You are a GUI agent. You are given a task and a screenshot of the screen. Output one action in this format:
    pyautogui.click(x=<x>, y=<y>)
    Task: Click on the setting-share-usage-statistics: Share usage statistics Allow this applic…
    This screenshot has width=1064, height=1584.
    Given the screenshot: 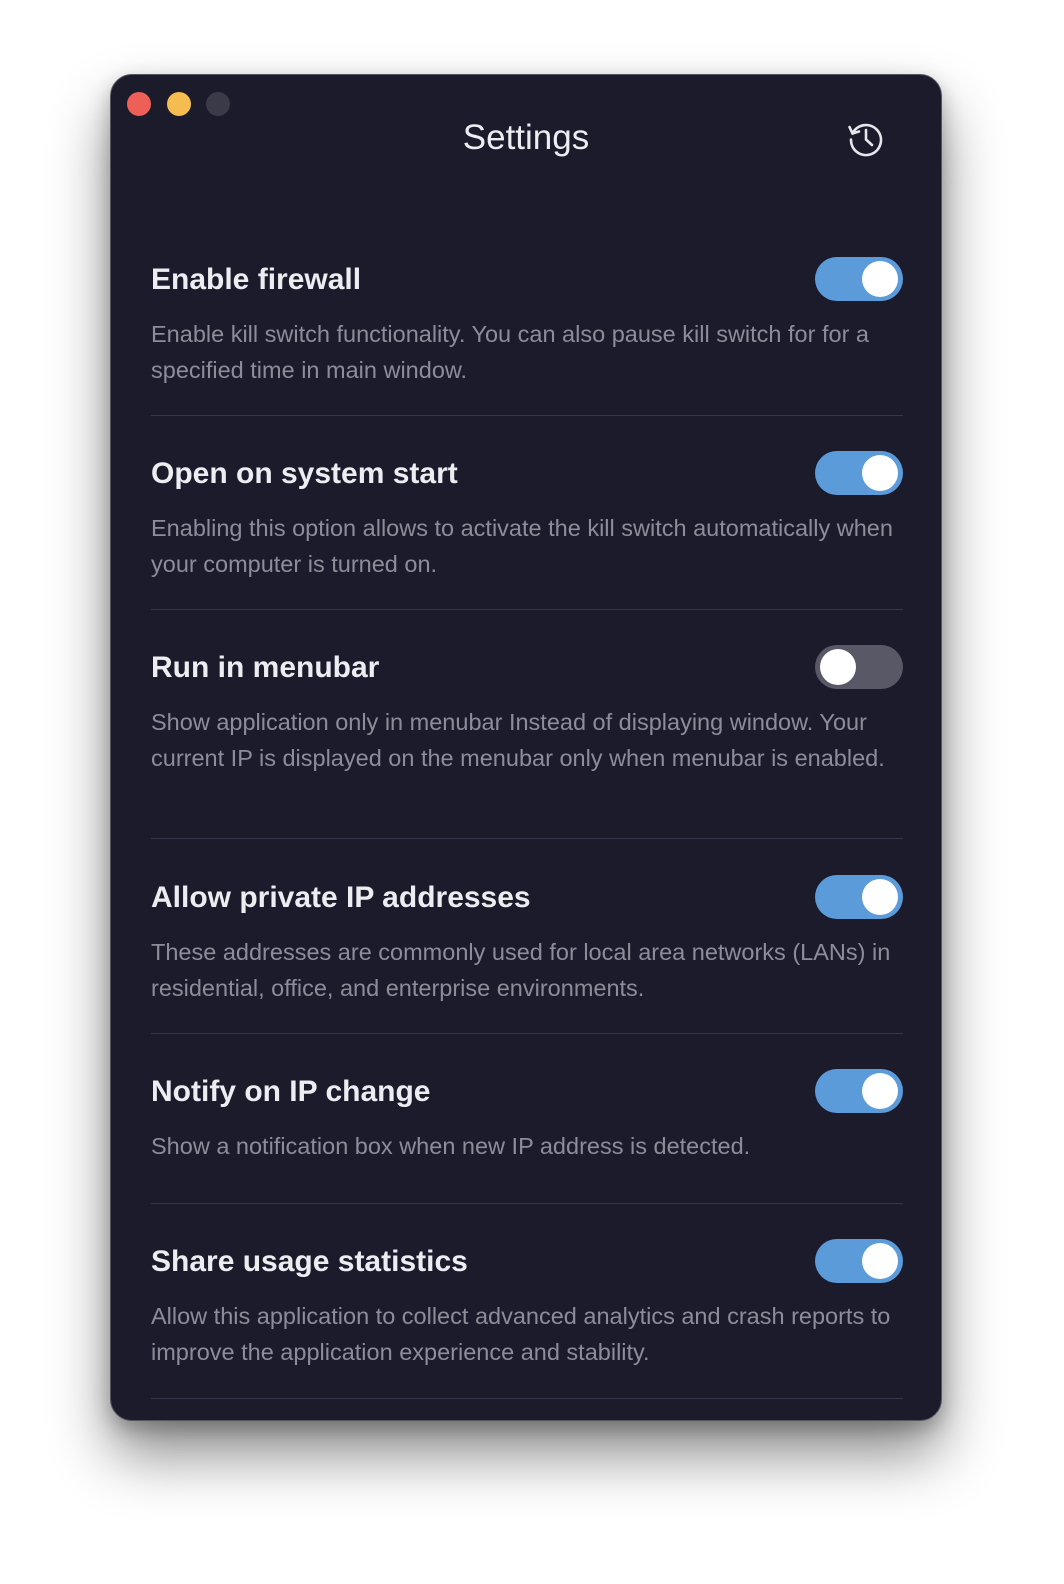 What is the action you would take?
    pyautogui.click(x=527, y=1319)
    